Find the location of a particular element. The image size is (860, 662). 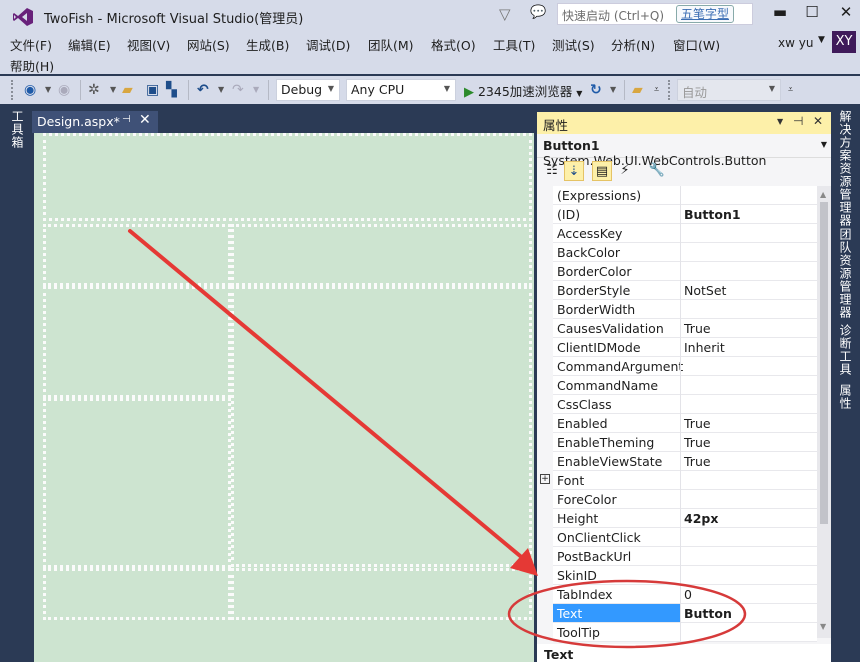

property-value: NotSet is located at coordinates (705, 290).